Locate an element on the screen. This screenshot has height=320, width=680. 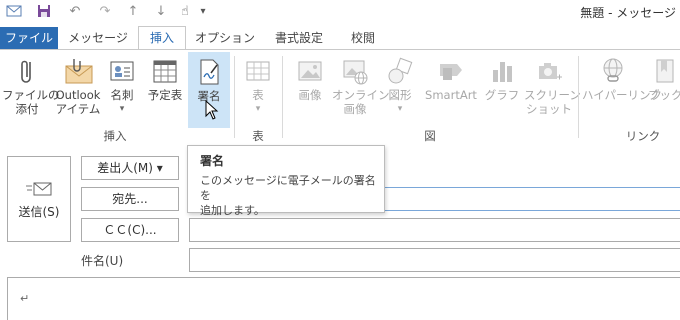
tooltip-body: このメッセージに電子メールの署名を 追加します。 is located at coordinates (290, 195).